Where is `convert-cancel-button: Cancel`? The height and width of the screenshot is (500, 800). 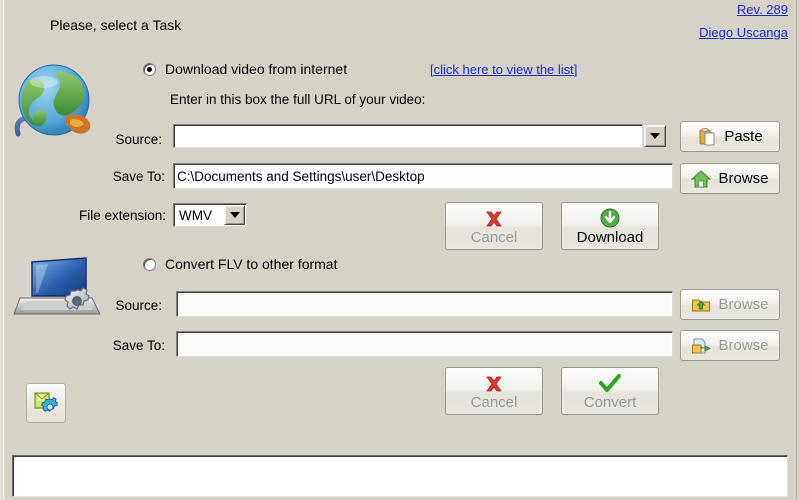 convert-cancel-button: Cancel is located at coordinates (494, 391).